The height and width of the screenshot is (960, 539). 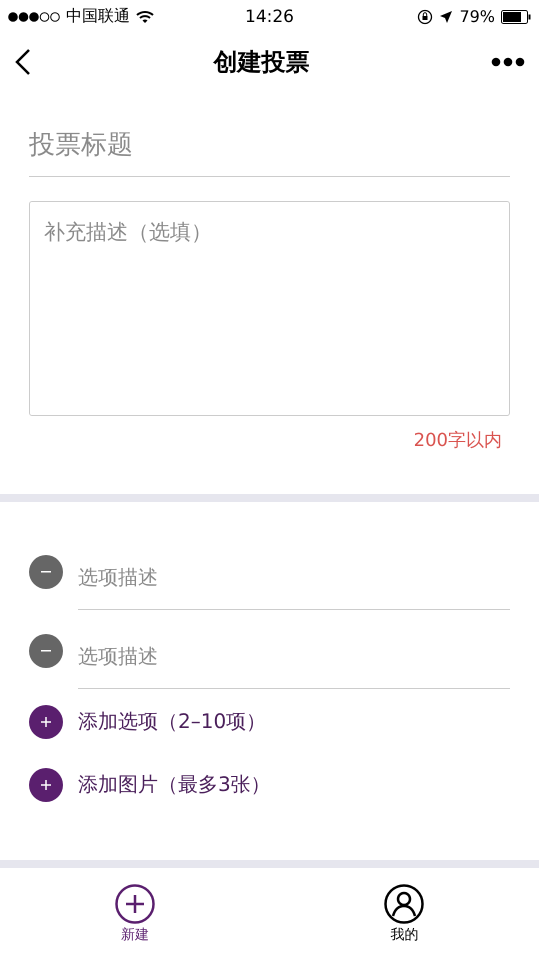 I want to click on tab-bar-item: 新建, so click(x=135, y=914).